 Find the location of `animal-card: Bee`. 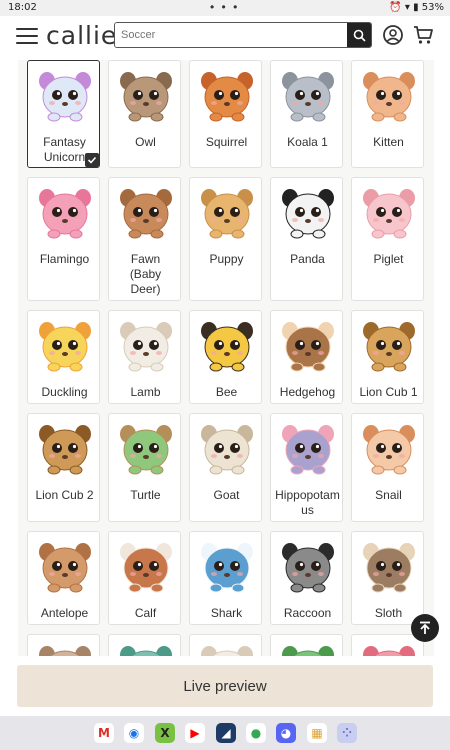

animal-card: Bee is located at coordinates (225, 357).